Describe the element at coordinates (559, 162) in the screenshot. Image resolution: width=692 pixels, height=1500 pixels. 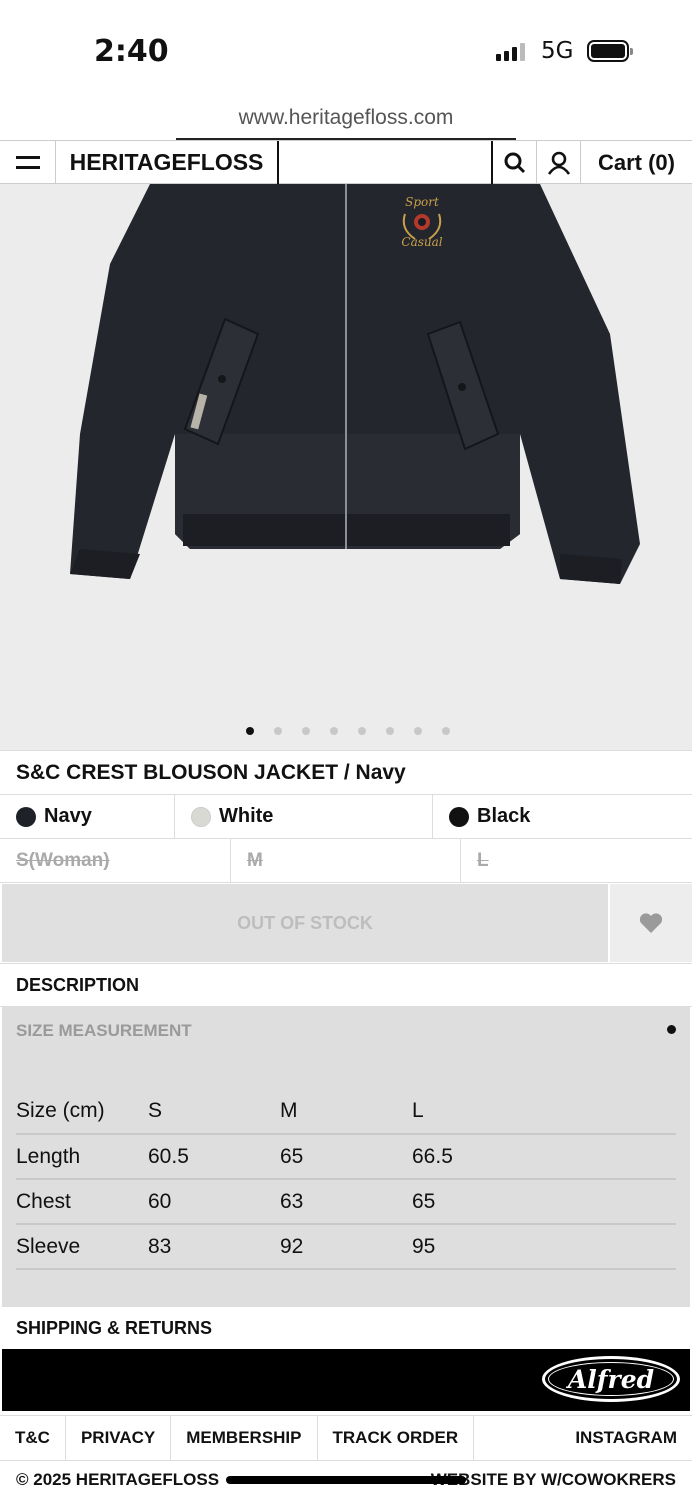
I see `account-icon` at that location.